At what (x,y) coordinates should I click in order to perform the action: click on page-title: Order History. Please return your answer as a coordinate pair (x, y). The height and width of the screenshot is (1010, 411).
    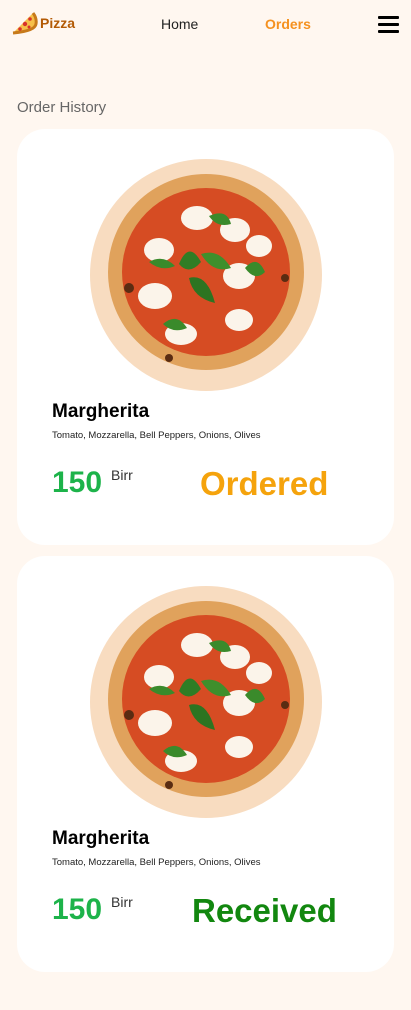
    Looking at the image, I should click on (62, 107).